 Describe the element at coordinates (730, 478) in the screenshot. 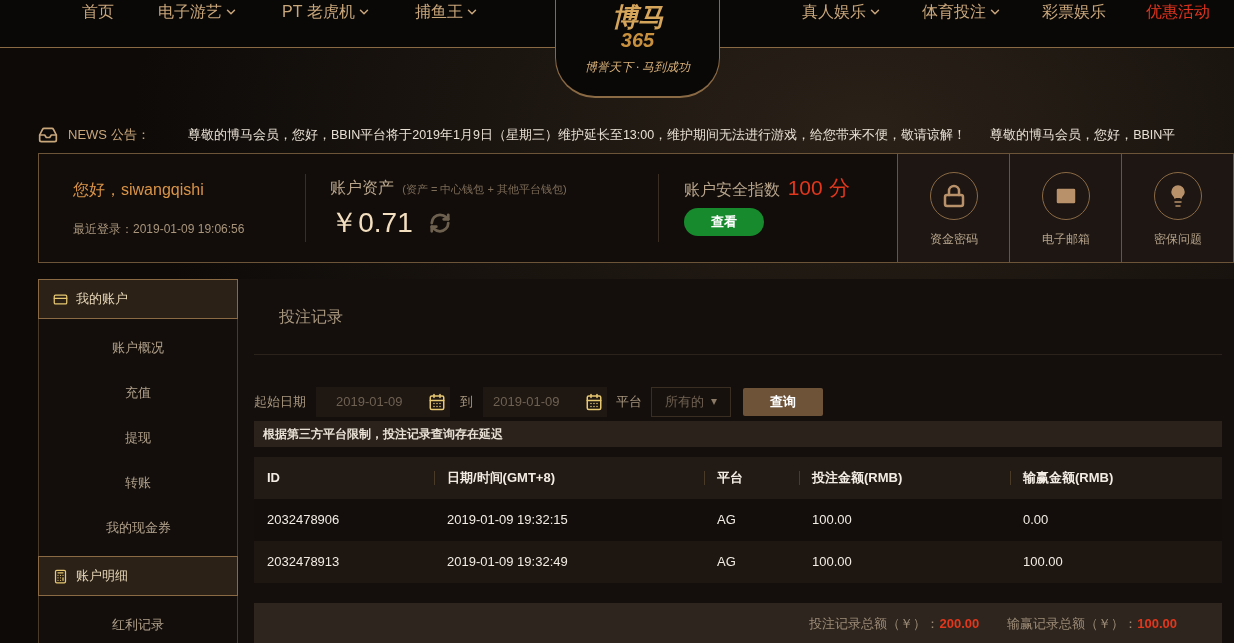

I see `column-header: 平台` at that location.